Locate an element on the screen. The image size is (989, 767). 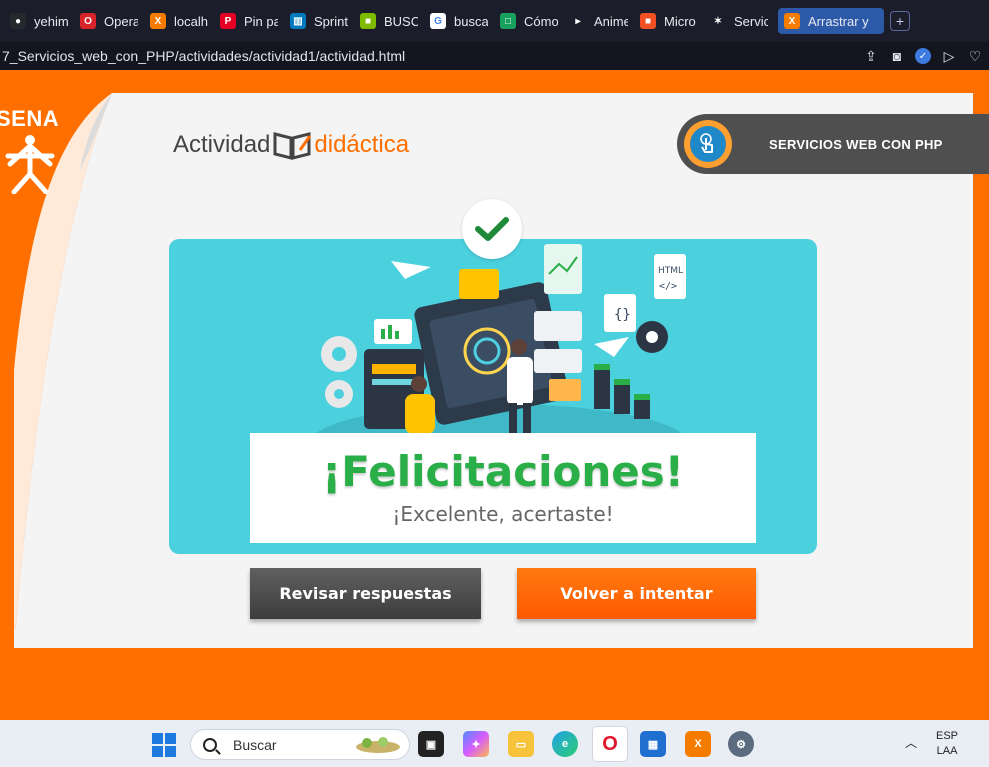
browser-tab: ▸ Anime is located at coordinates (599, 21).